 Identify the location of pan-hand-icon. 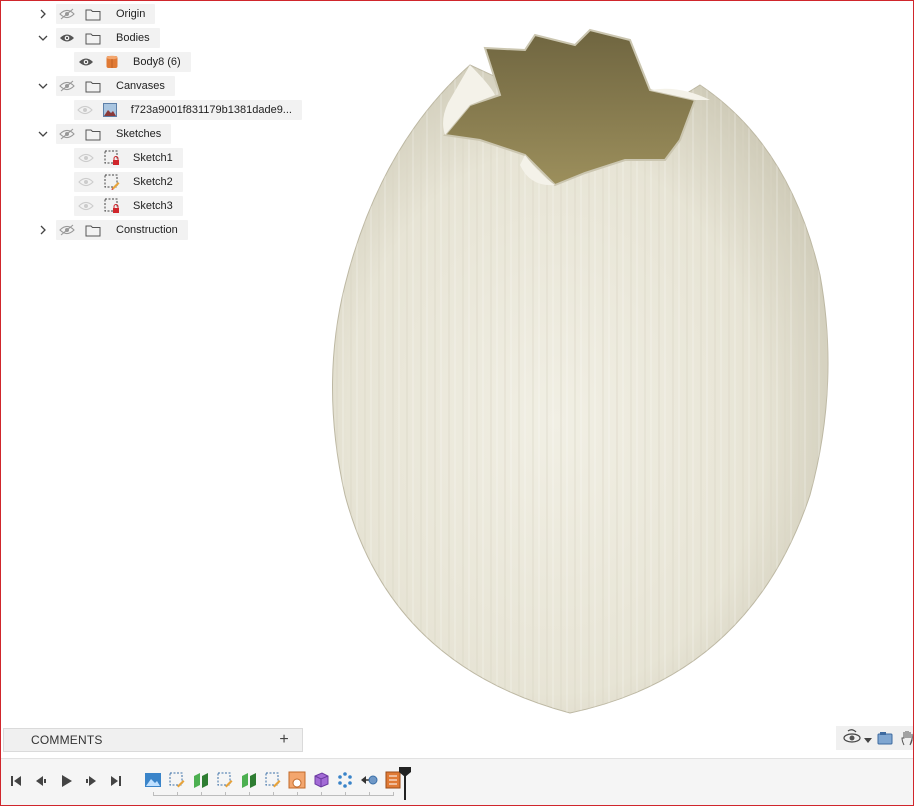
(907, 739).